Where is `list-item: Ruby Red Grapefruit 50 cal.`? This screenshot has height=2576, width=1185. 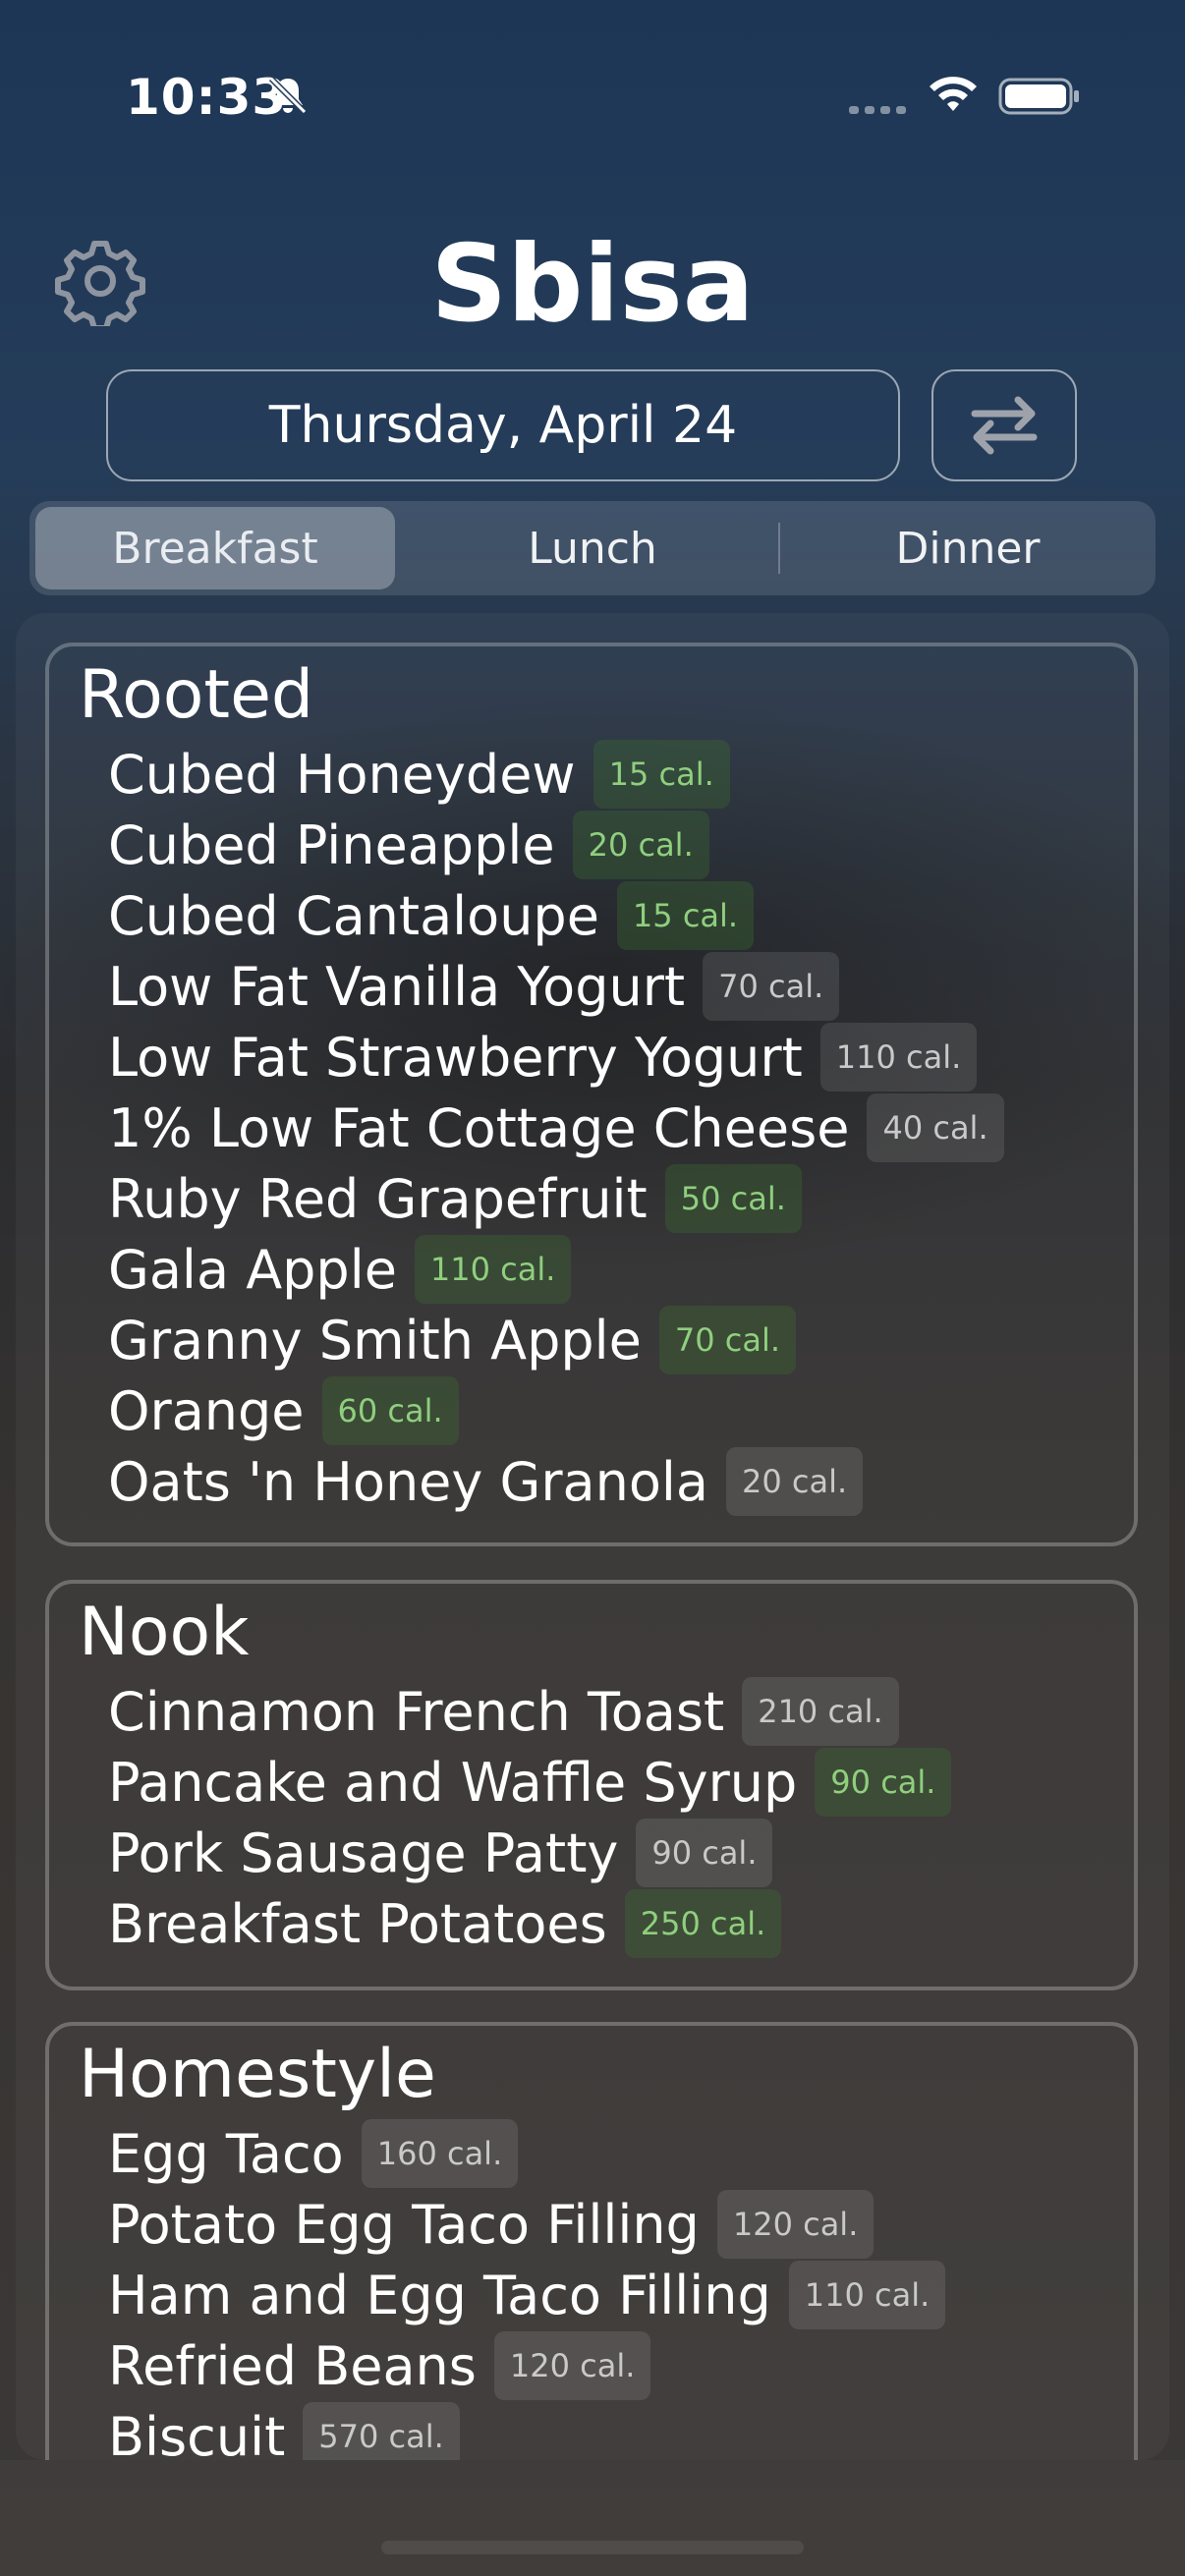
list-item: Ruby Red Grapefruit 50 cal. is located at coordinates (455, 1198).